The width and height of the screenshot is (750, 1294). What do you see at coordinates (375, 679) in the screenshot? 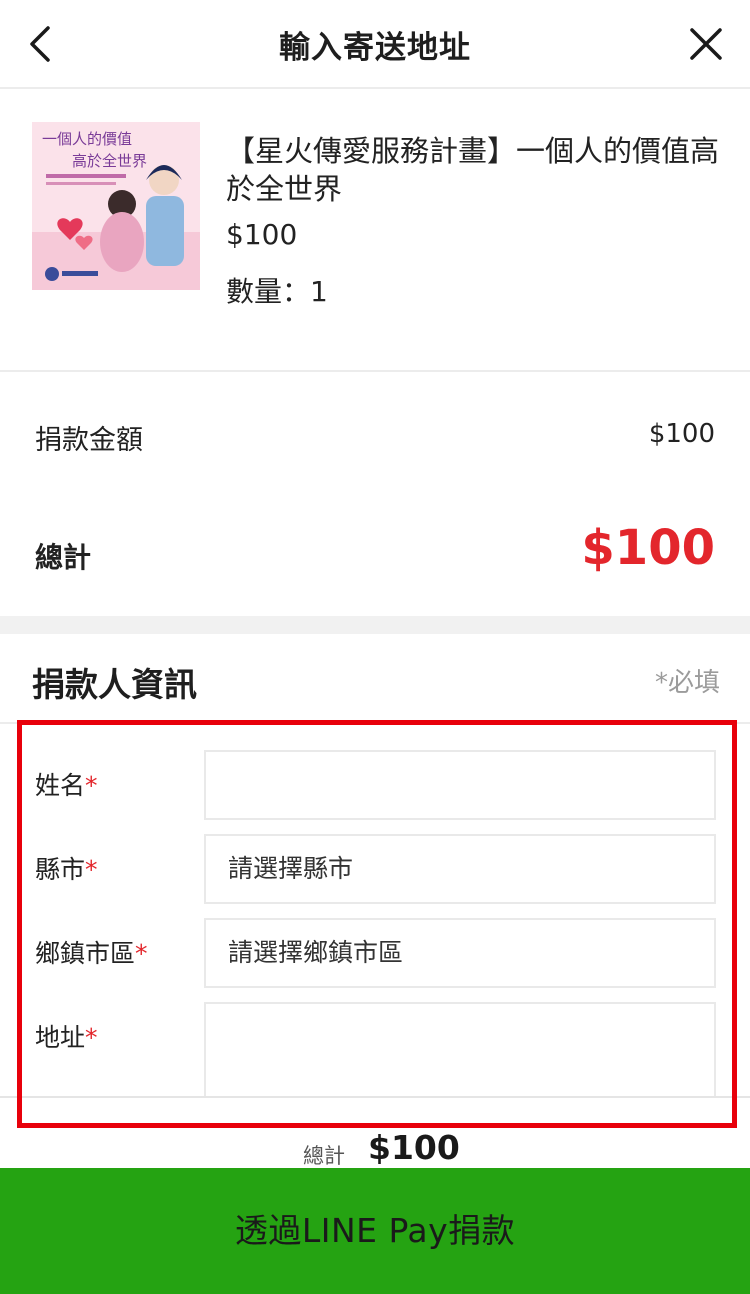
I see `donor-section-header: 捐款人資訊 *必填` at bounding box center [375, 679].